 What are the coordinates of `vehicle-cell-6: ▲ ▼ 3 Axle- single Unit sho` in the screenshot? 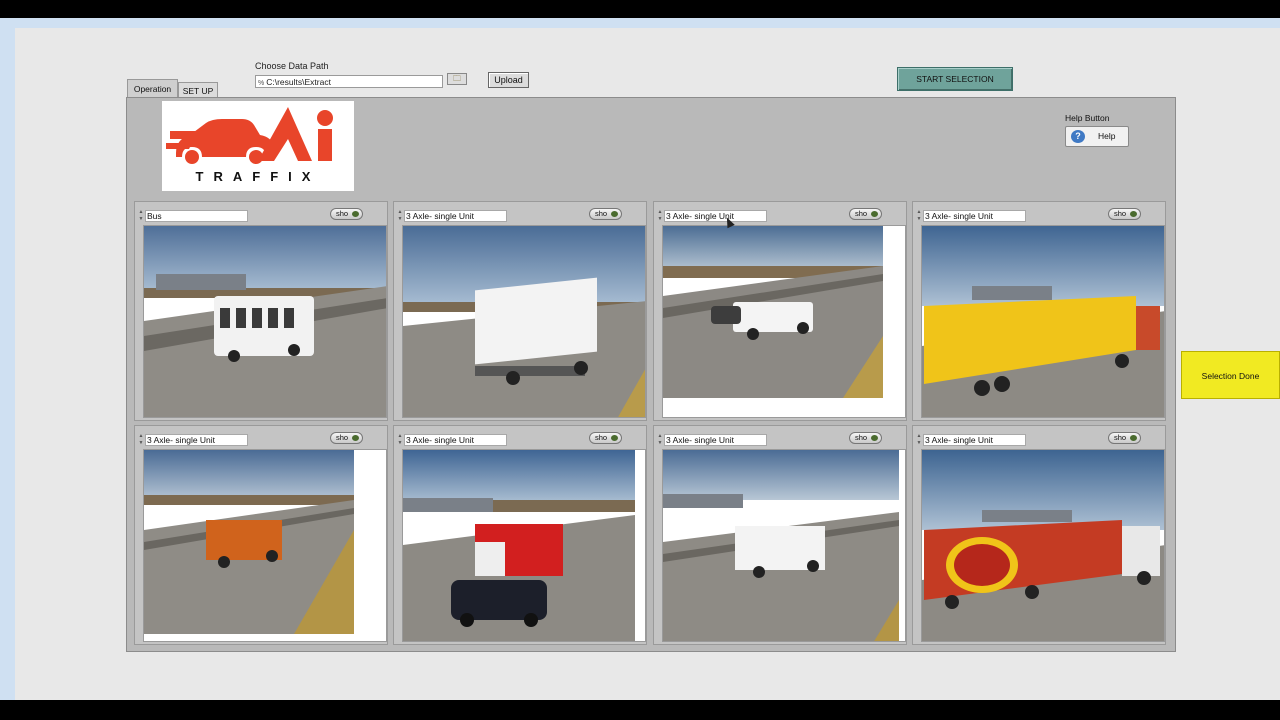 It's located at (520, 535).